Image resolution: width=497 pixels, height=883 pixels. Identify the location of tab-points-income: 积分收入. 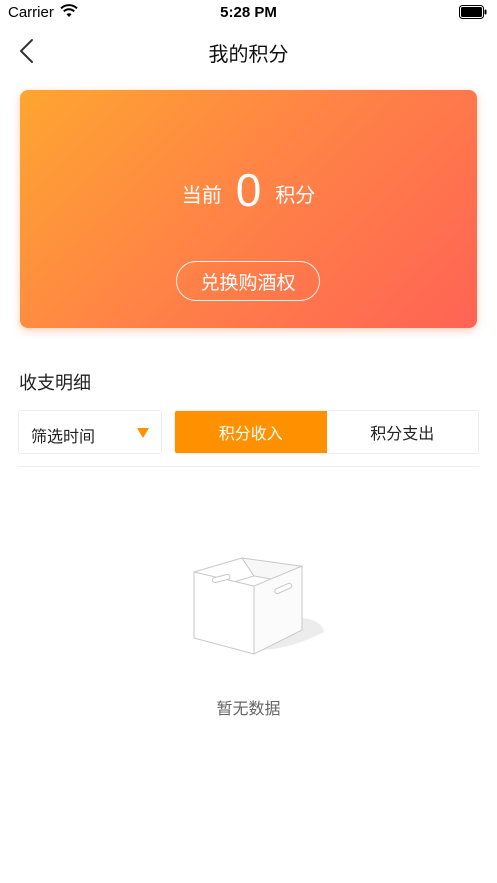
(251, 432).